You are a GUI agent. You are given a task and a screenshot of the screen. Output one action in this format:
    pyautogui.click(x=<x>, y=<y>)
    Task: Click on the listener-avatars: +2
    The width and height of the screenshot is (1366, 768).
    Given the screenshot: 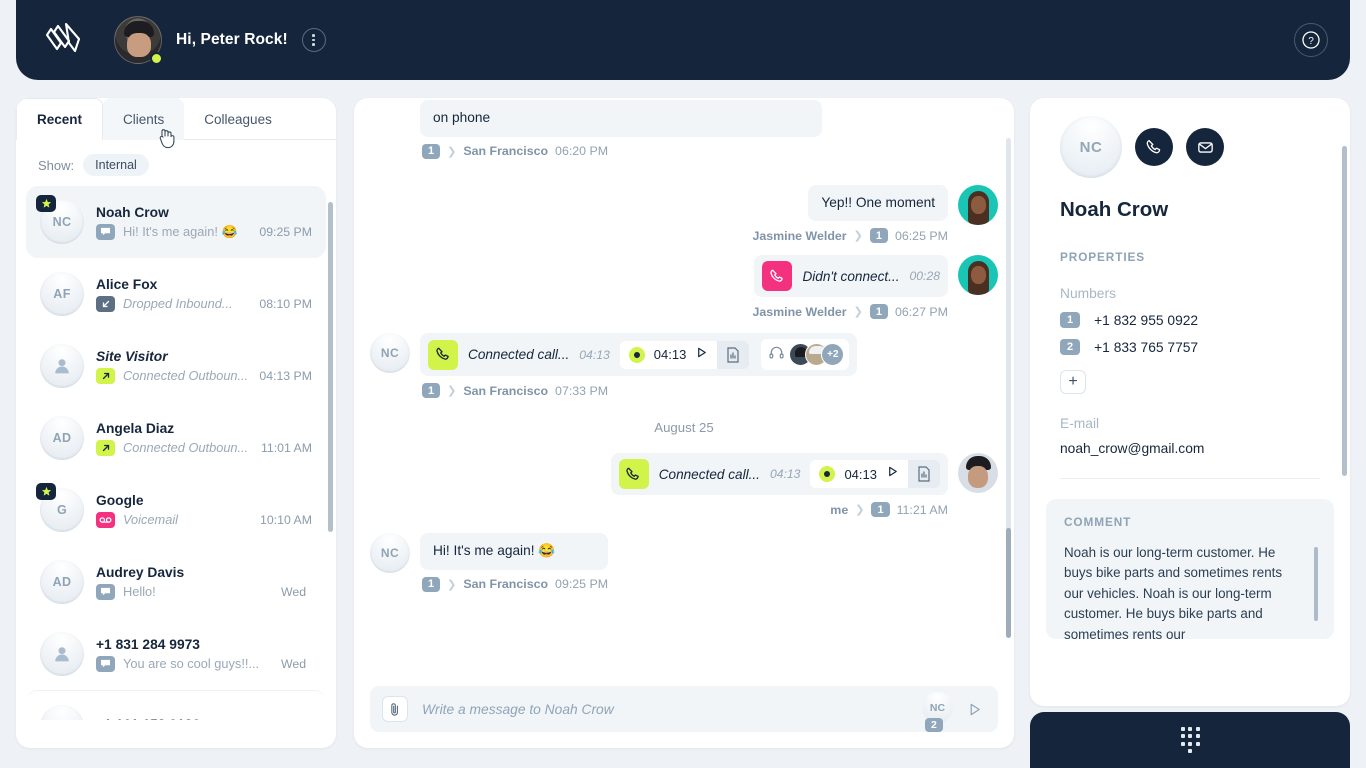 What is the action you would take?
    pyautogui.click(x=817, y=355)
    